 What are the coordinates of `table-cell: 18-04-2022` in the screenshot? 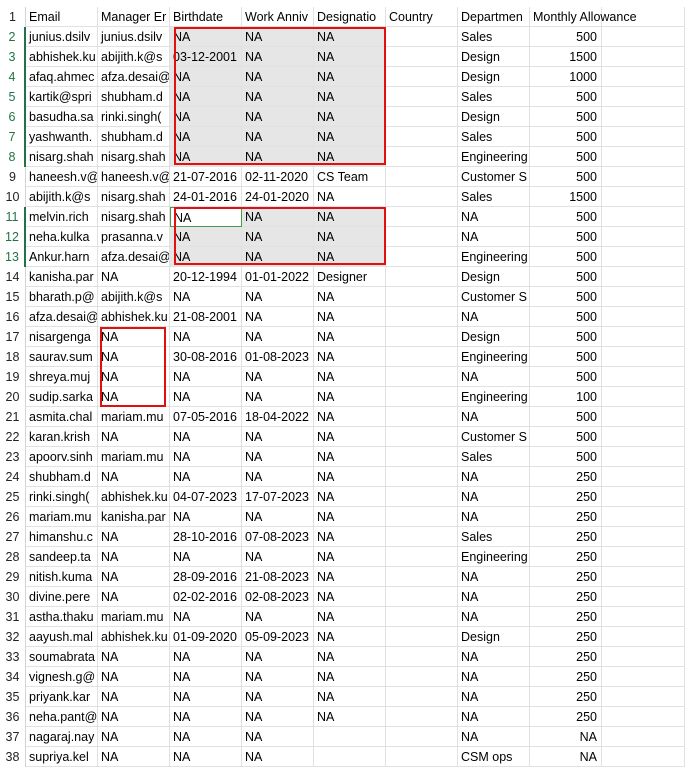 It's located at (278, 417).